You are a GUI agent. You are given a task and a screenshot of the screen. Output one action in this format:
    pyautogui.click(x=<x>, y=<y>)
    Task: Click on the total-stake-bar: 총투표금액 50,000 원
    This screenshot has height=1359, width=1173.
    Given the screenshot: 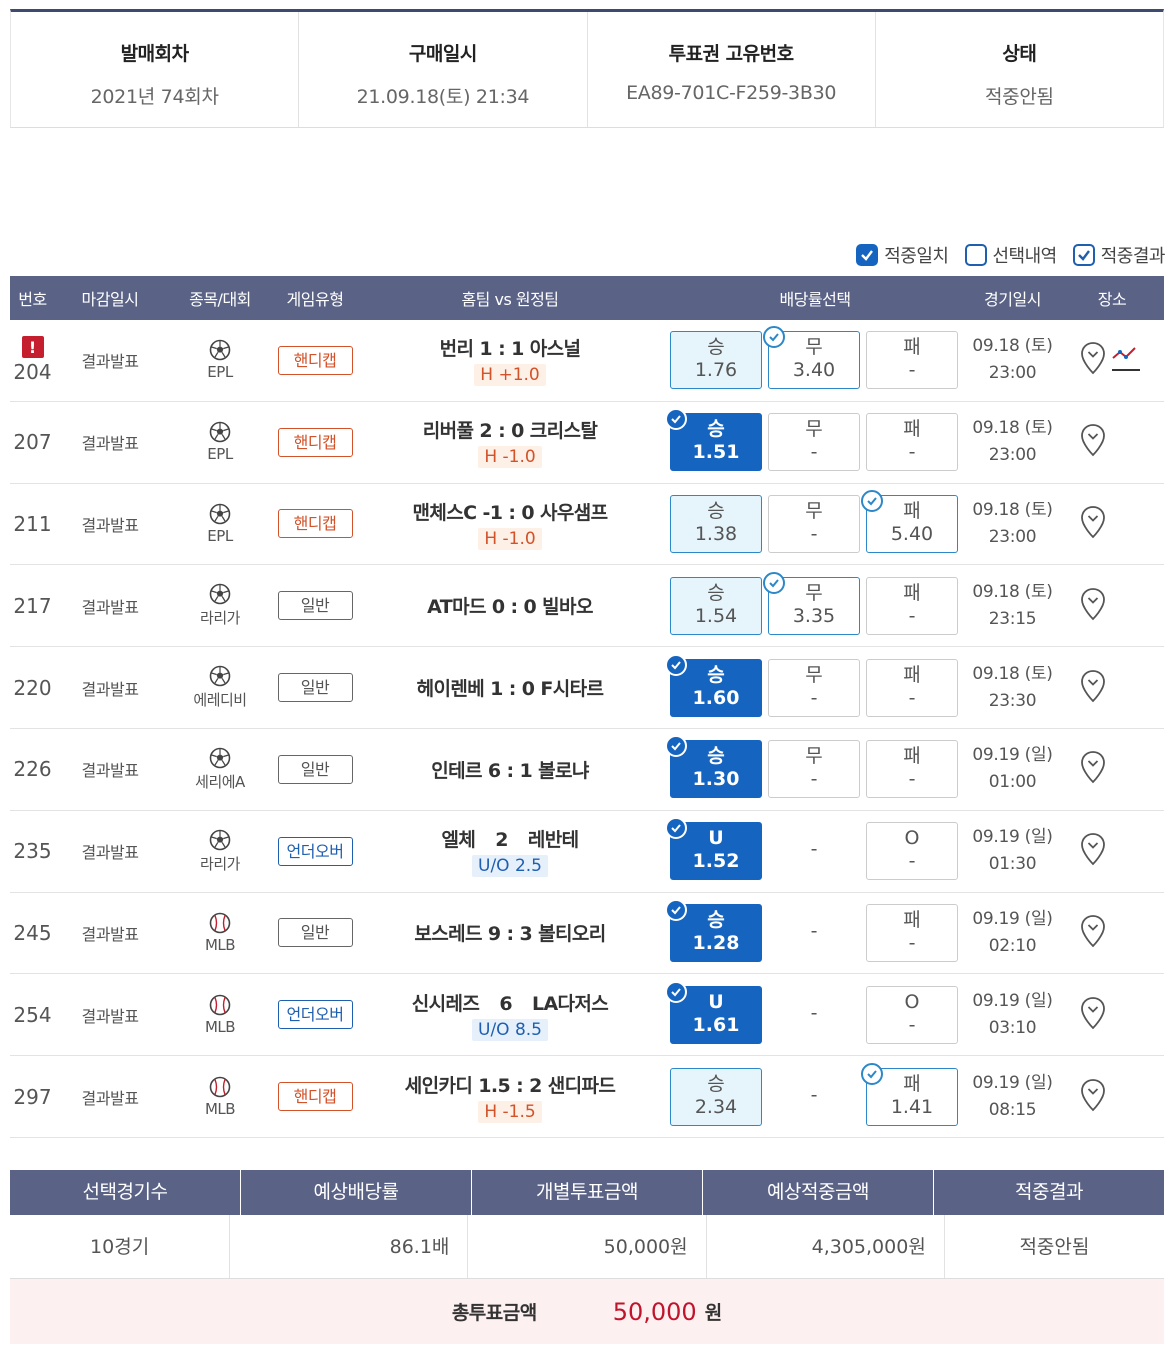 What is the action you would take?
    pyautogui.click(x=587, y=1311)
    